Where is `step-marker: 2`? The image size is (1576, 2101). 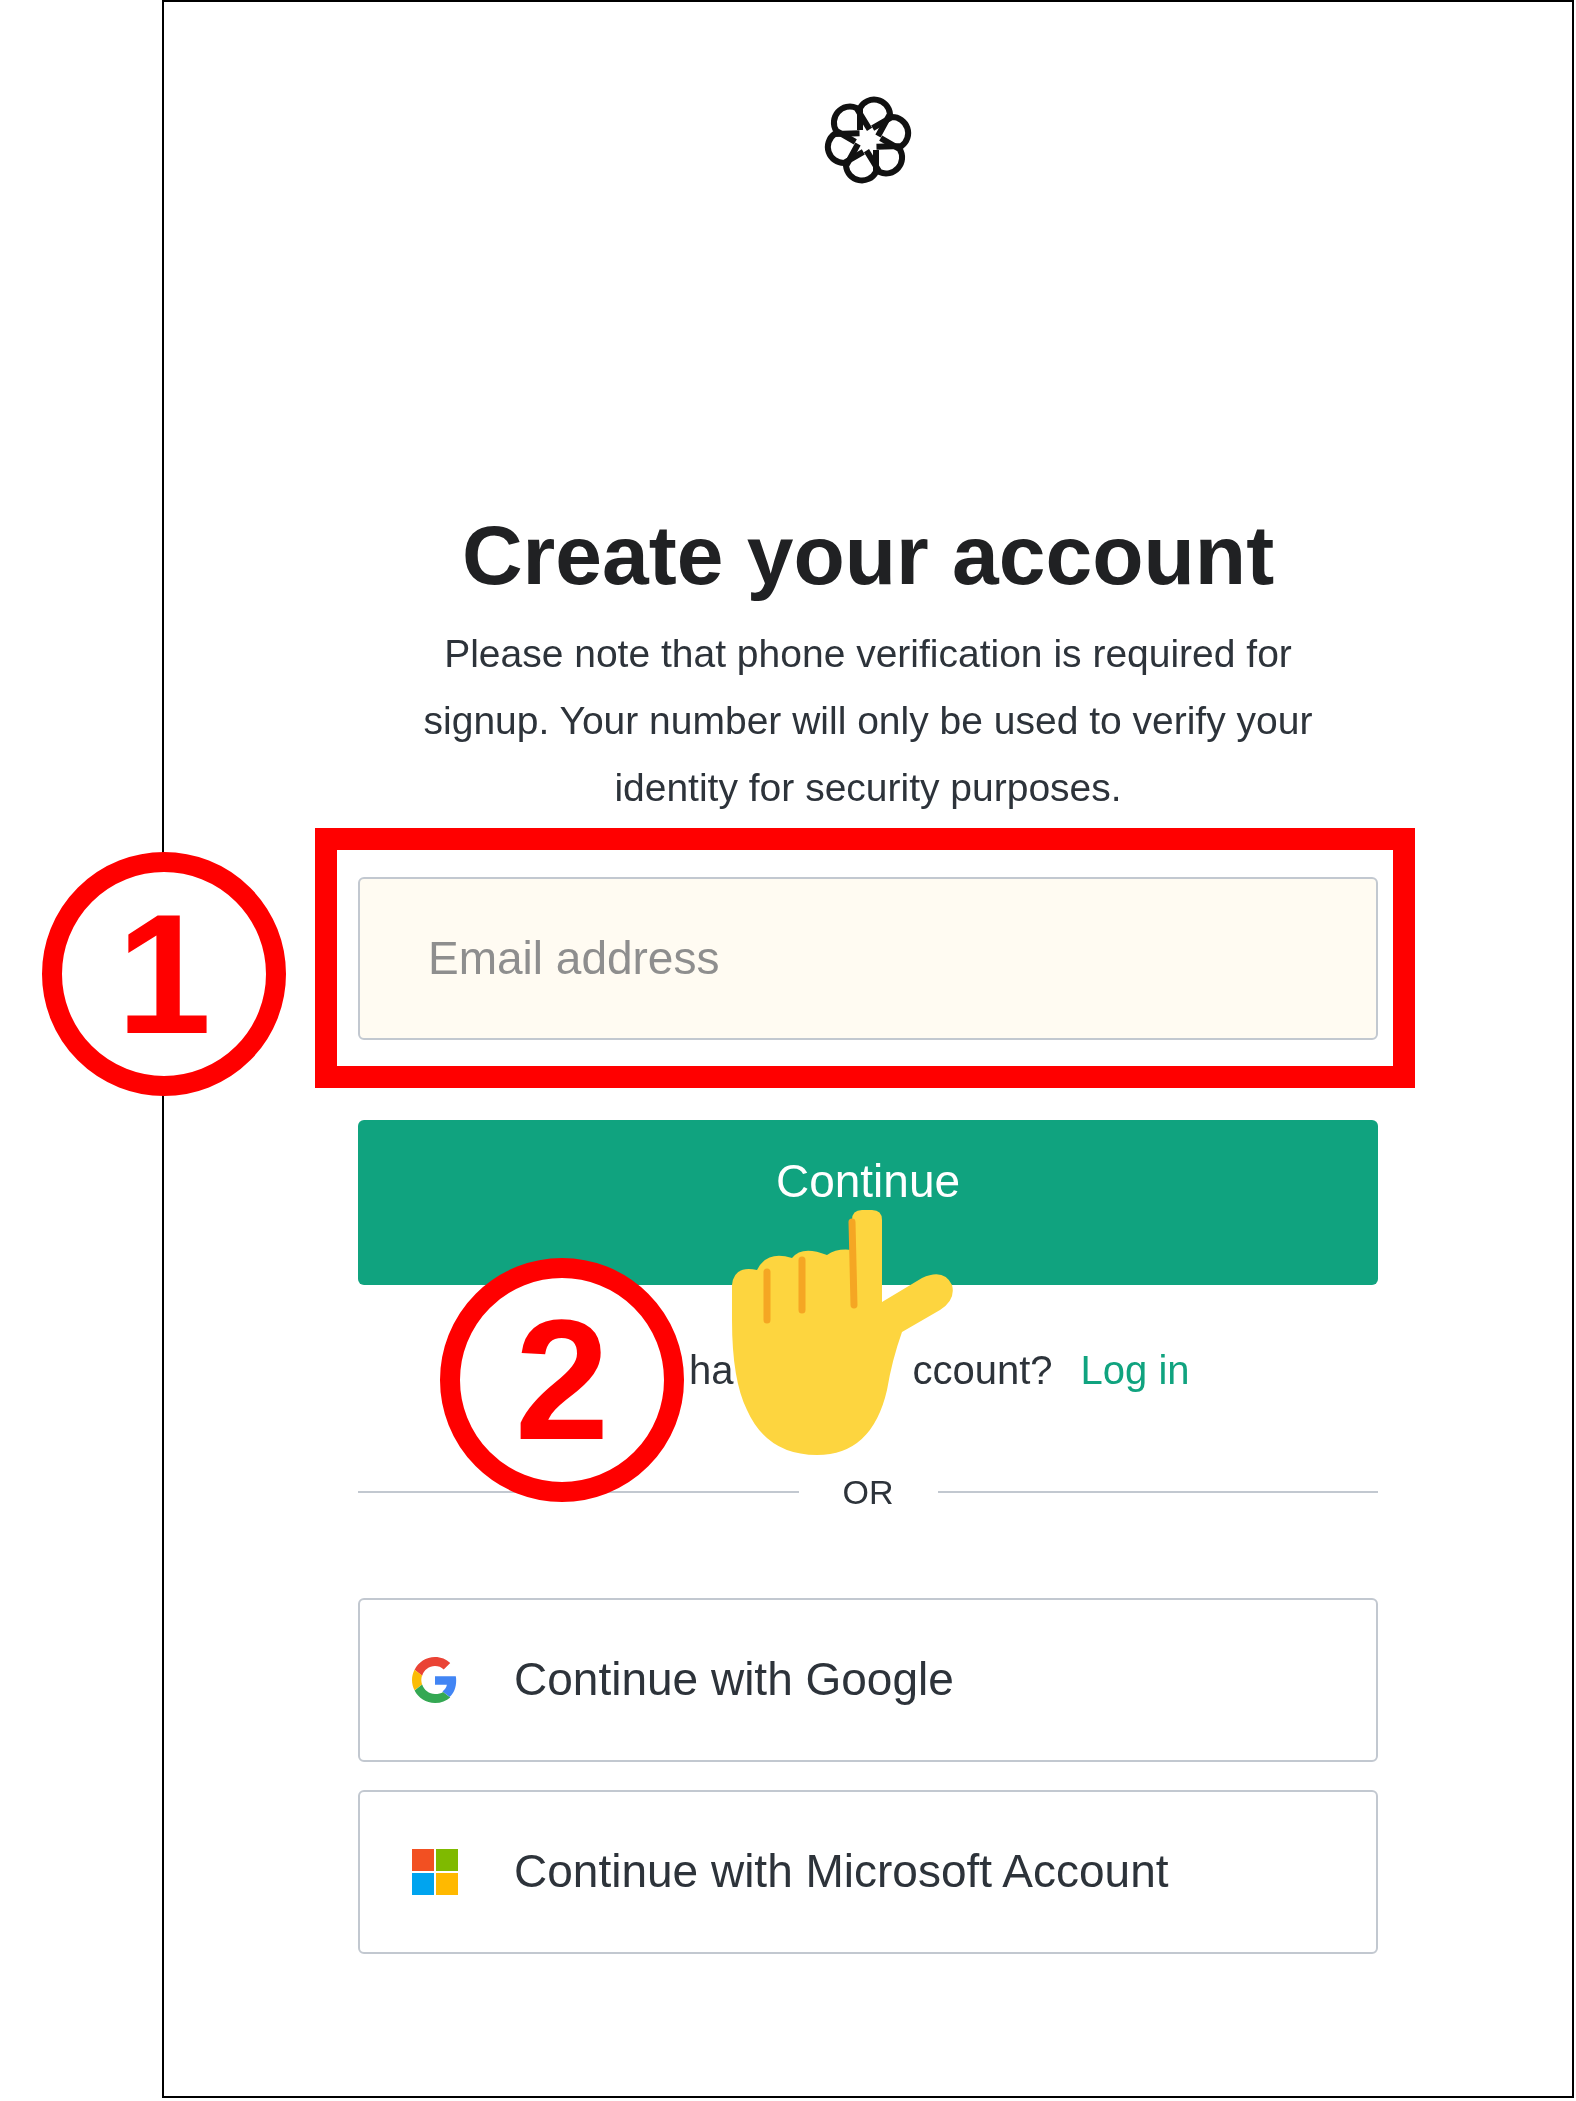 step-marker: 2 is located at coordinates (562, 1380).